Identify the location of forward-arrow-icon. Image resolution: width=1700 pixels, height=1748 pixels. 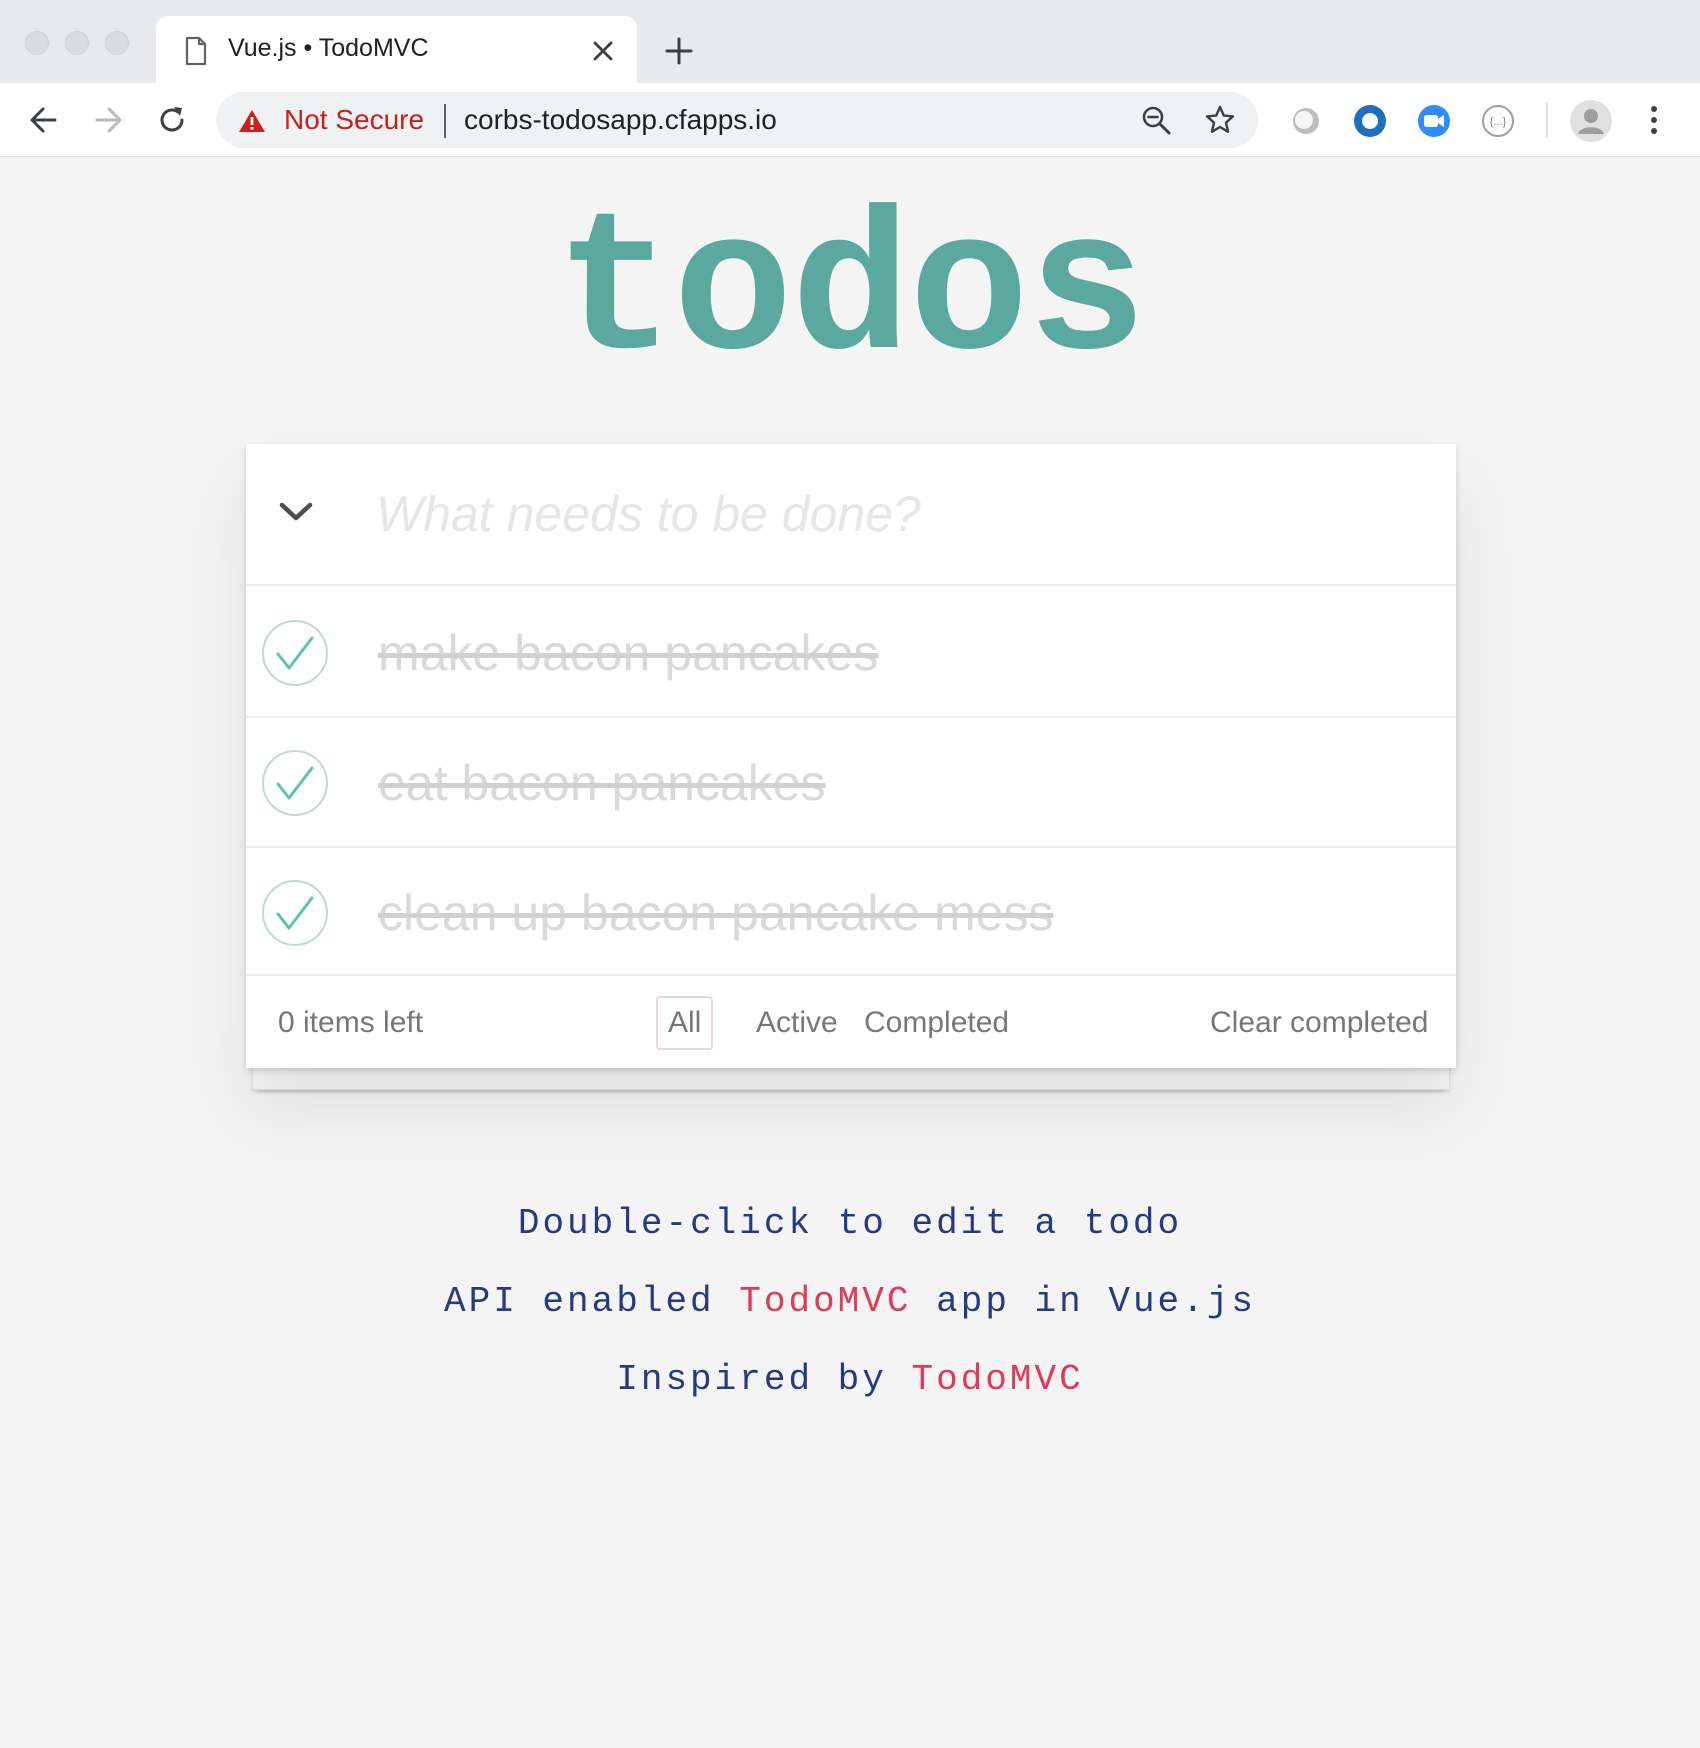
(108, 120).